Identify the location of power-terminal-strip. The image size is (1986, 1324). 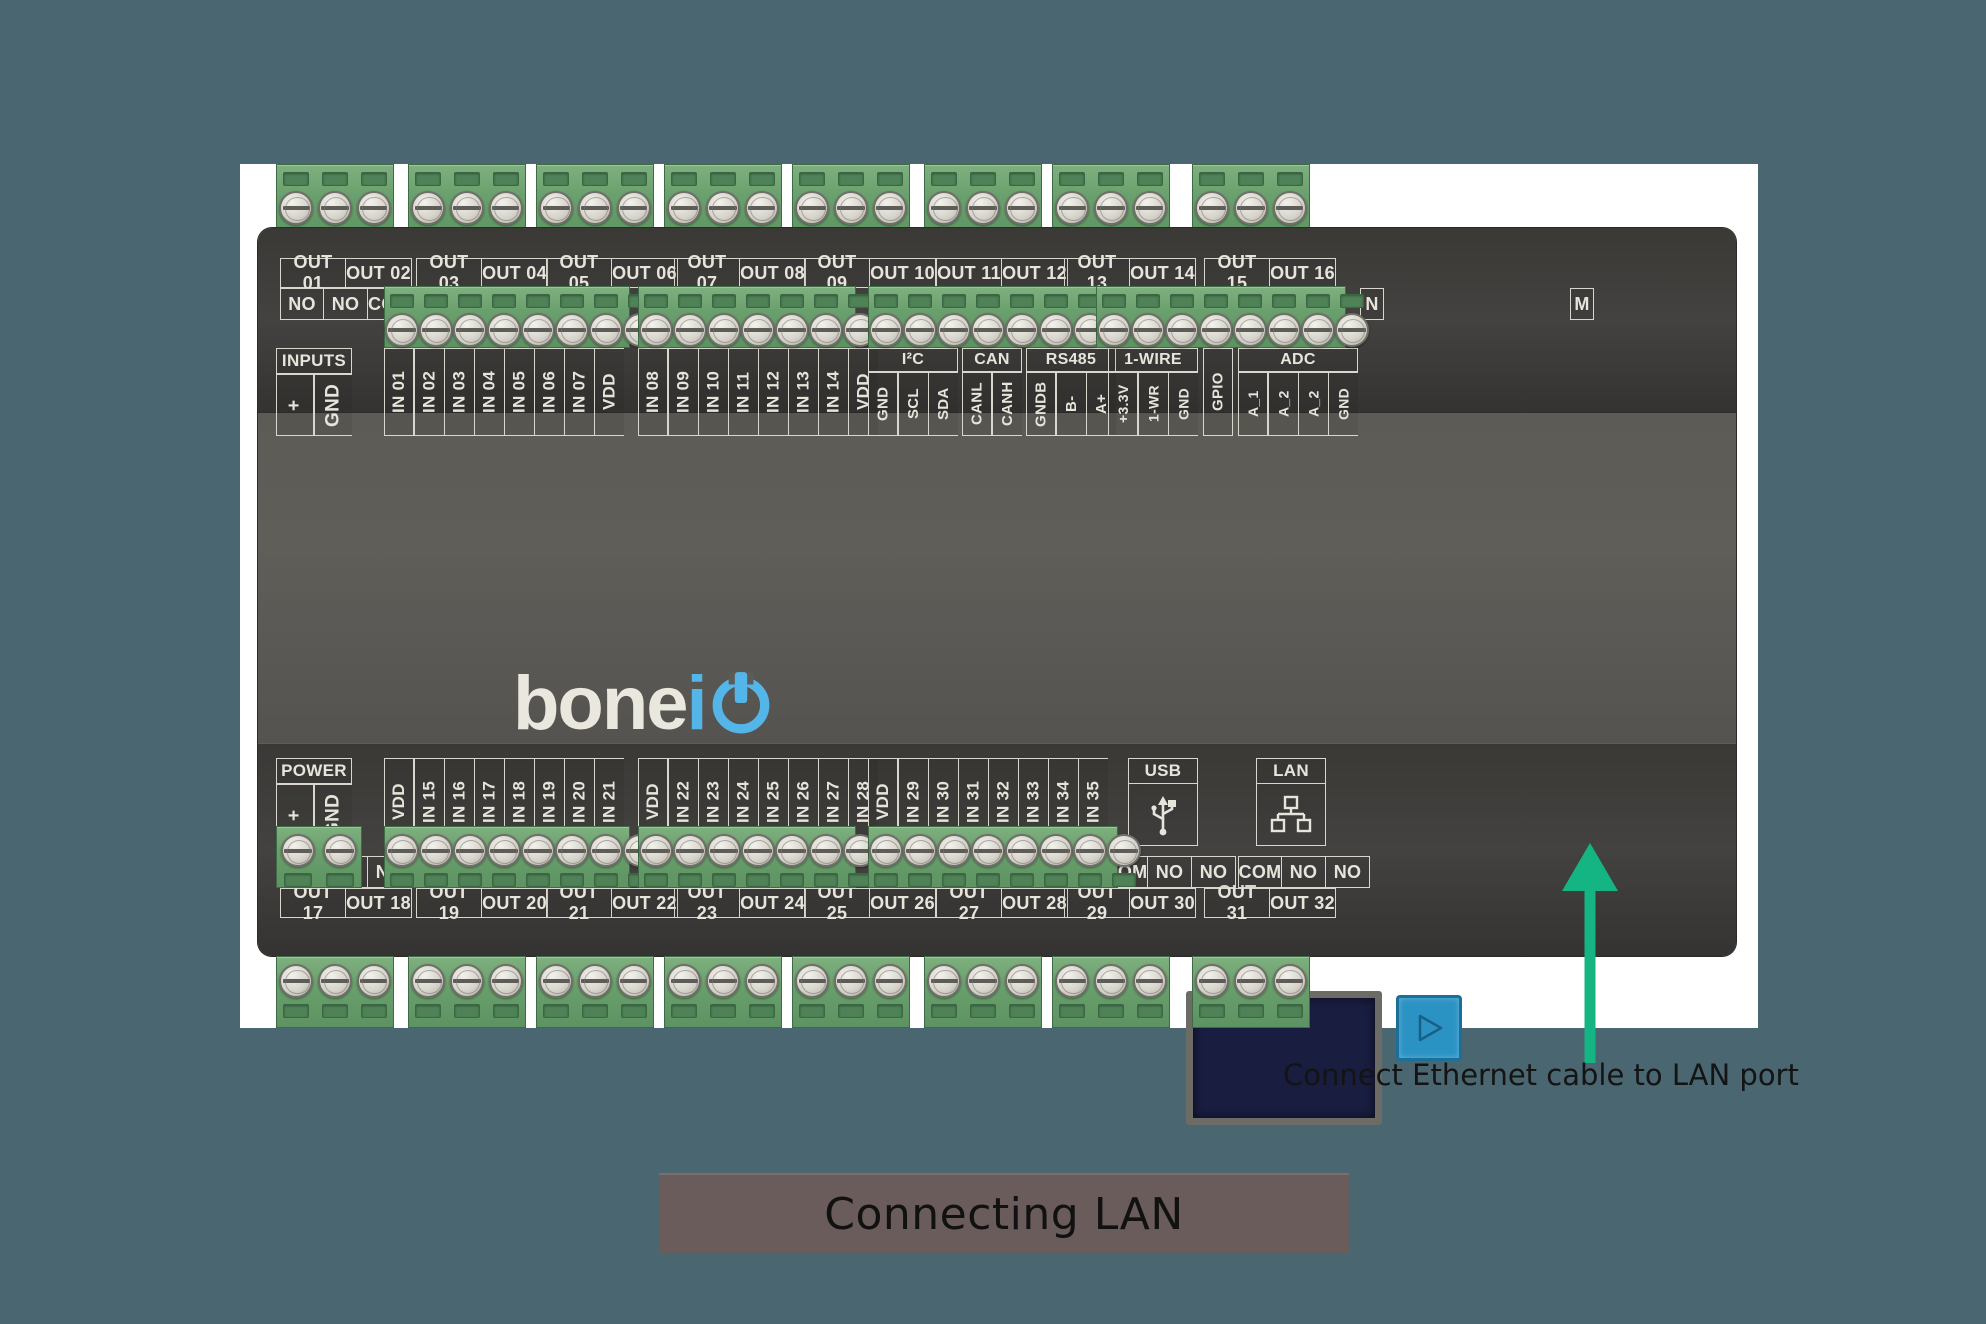
(319, 857).